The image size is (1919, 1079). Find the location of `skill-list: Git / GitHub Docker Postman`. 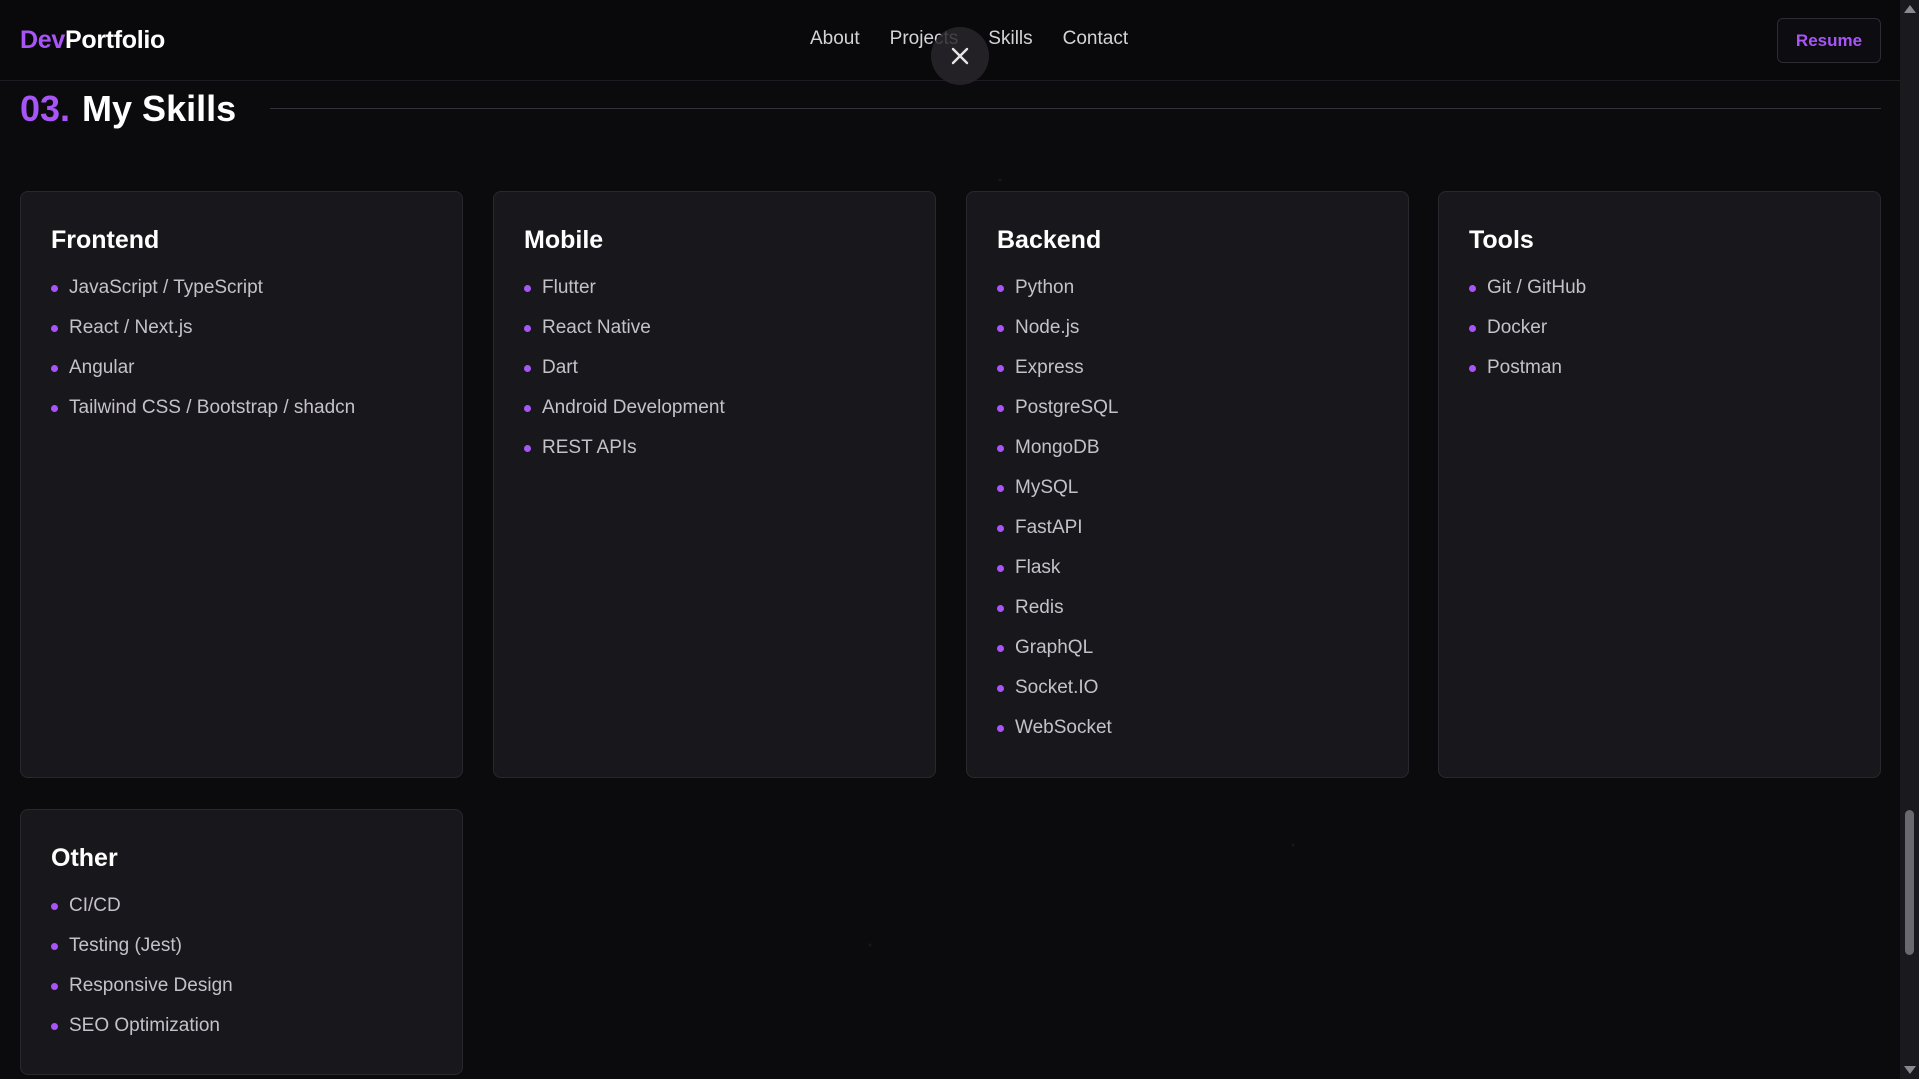

skill-list: Git / GitHub Docker Postman is located at coordinates (1659, 337).